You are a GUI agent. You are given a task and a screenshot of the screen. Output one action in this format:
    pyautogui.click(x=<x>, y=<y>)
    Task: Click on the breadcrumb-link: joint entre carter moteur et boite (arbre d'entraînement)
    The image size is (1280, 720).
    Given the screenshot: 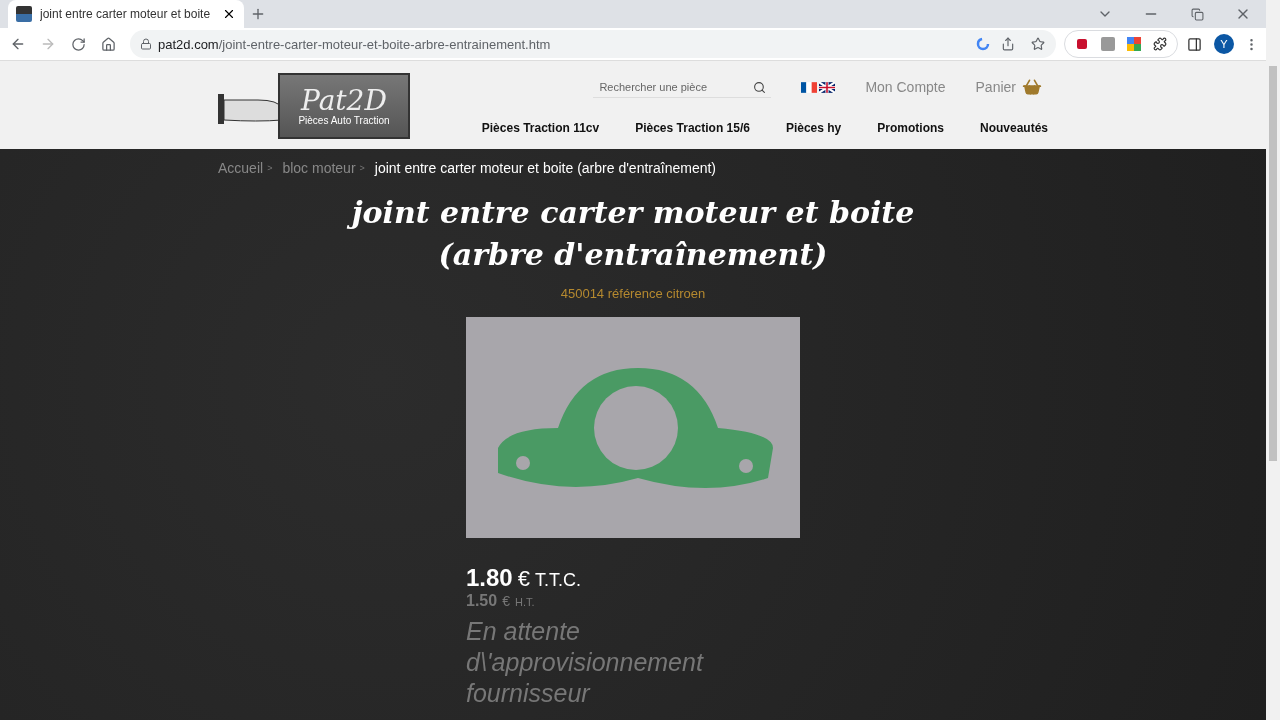 What is the action you would take?
    pyautogui.click(x=545, y=168)
    